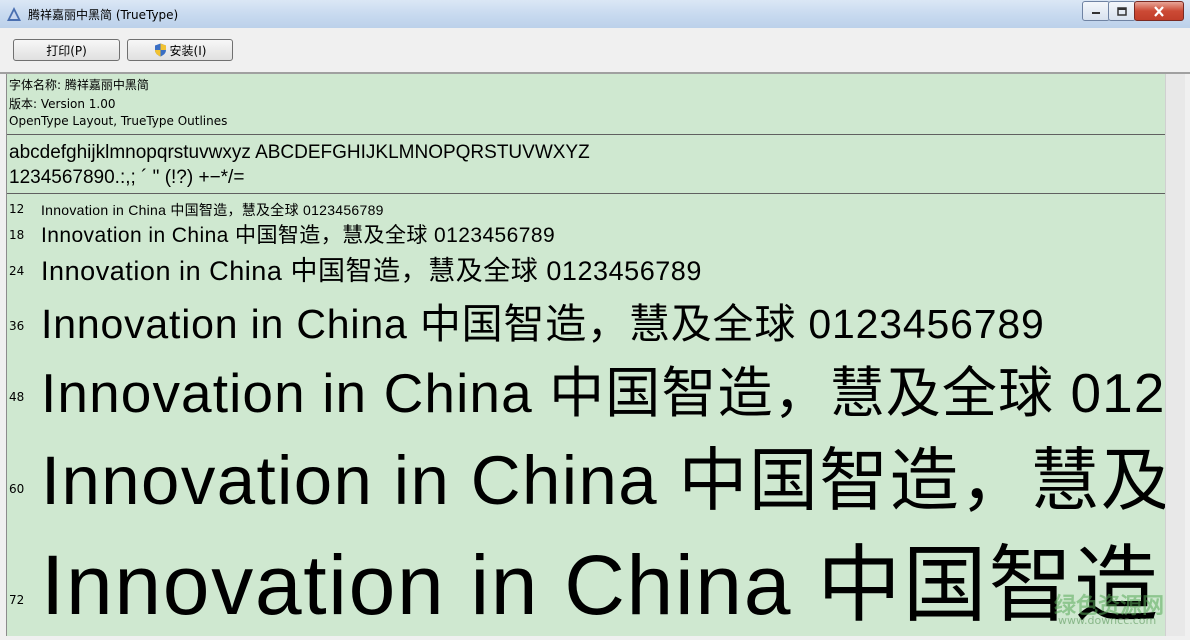 Image resolution: width=1190 pixels, height=640 pixels. Describe the element at coordinates (586, 193) in the screenshot. I see `charset-divider` at that location.